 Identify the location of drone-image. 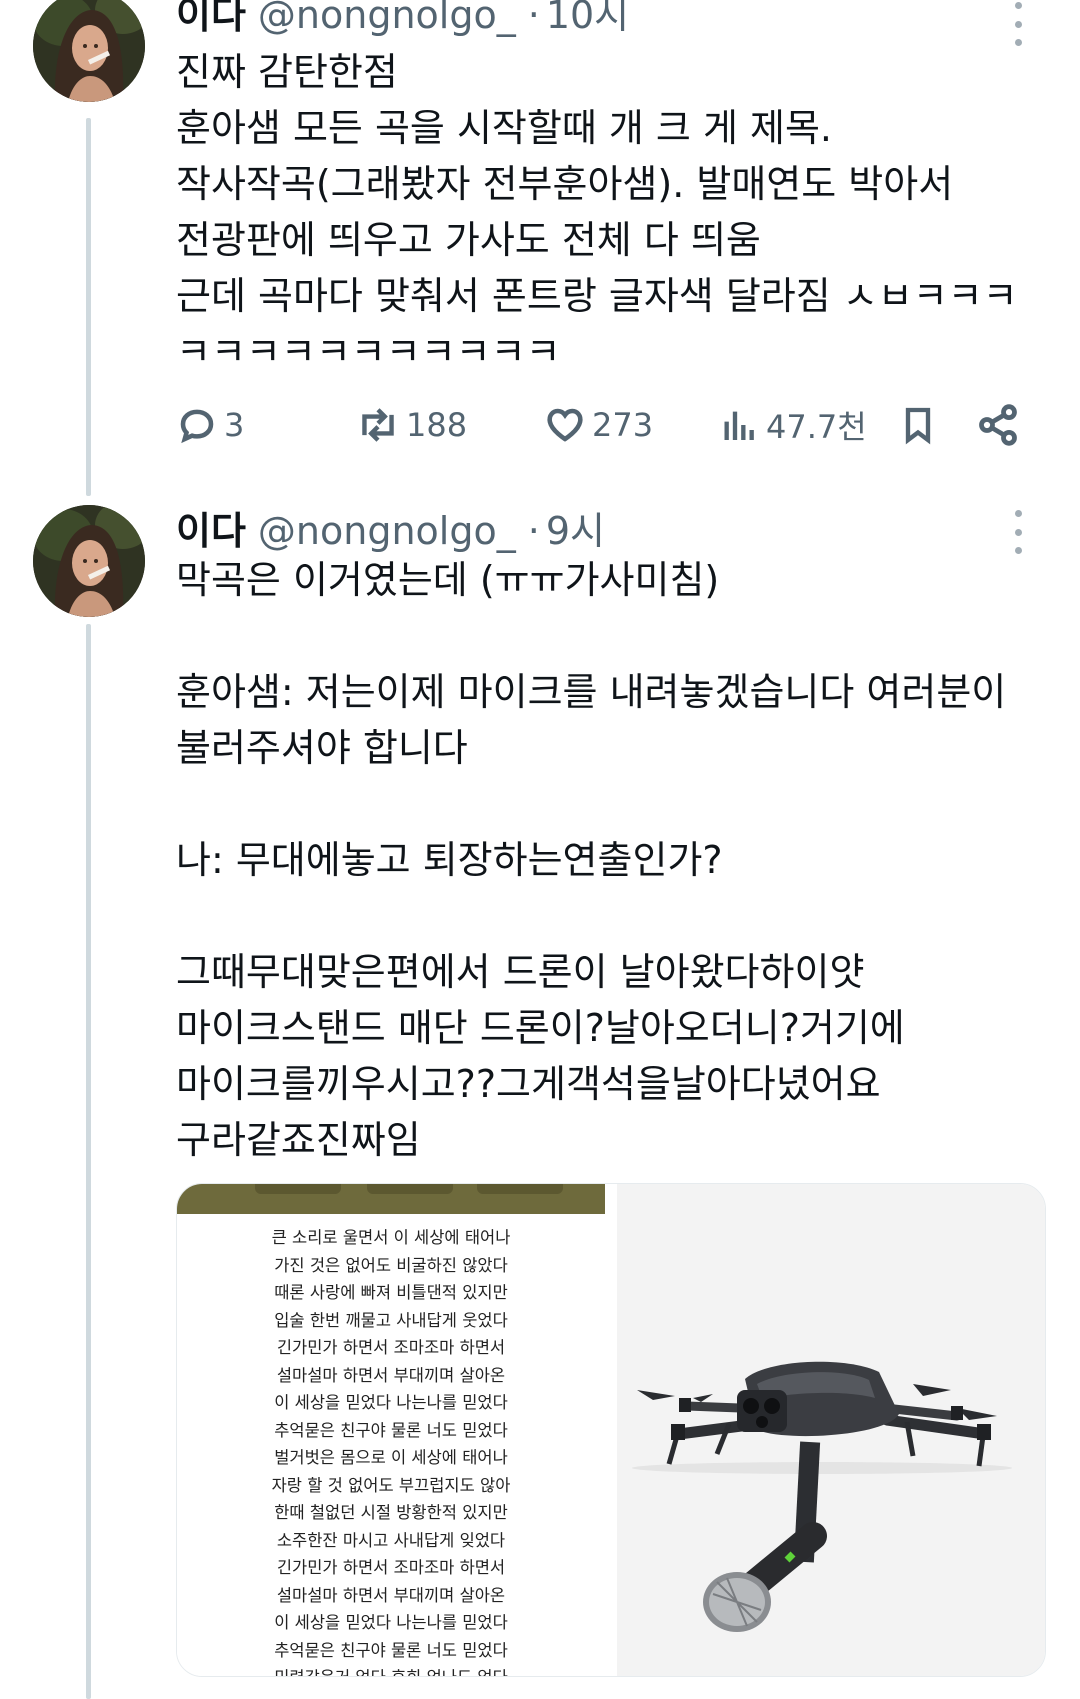
(831, 1430).